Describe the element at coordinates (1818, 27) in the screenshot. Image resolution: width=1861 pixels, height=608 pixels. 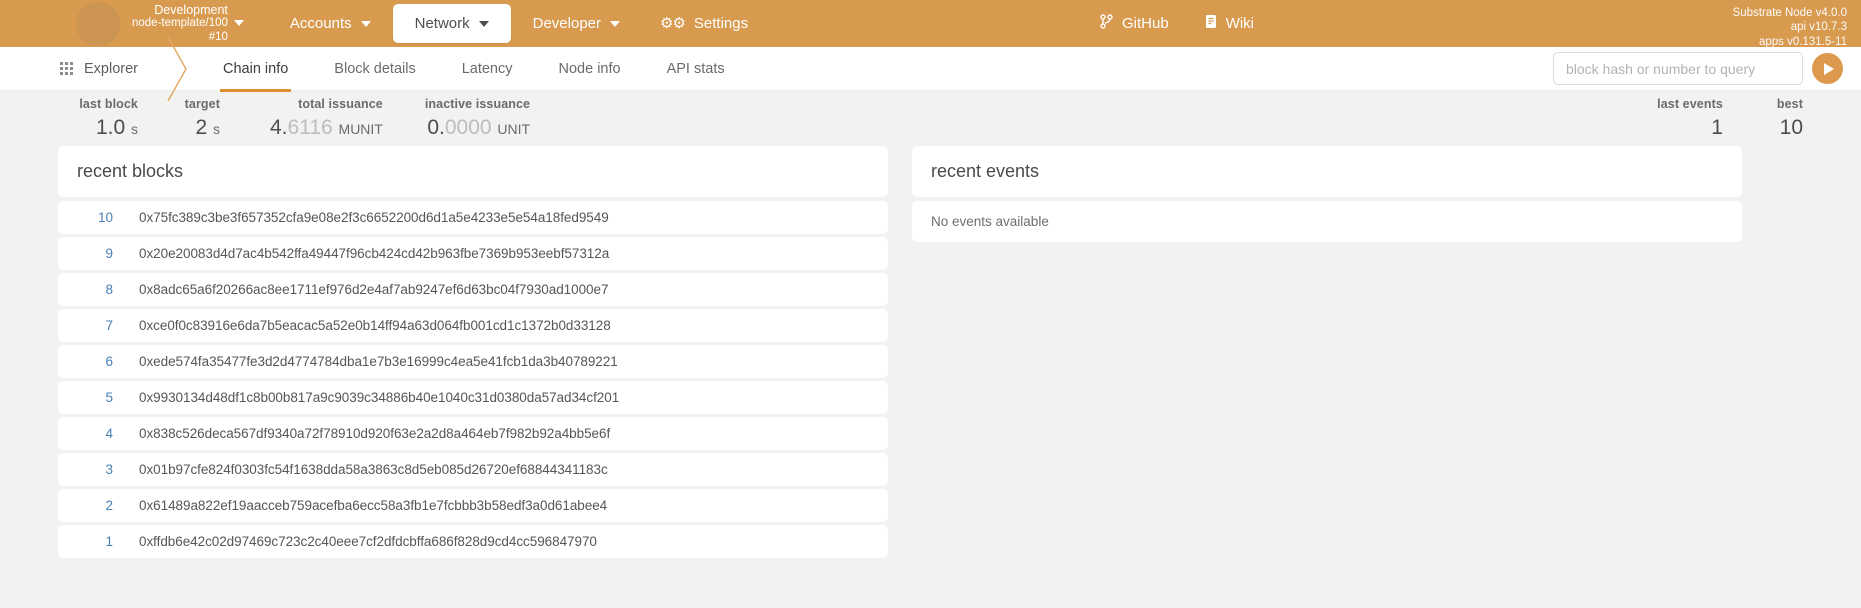
I see `version-api: api v10.7.3` at that location.